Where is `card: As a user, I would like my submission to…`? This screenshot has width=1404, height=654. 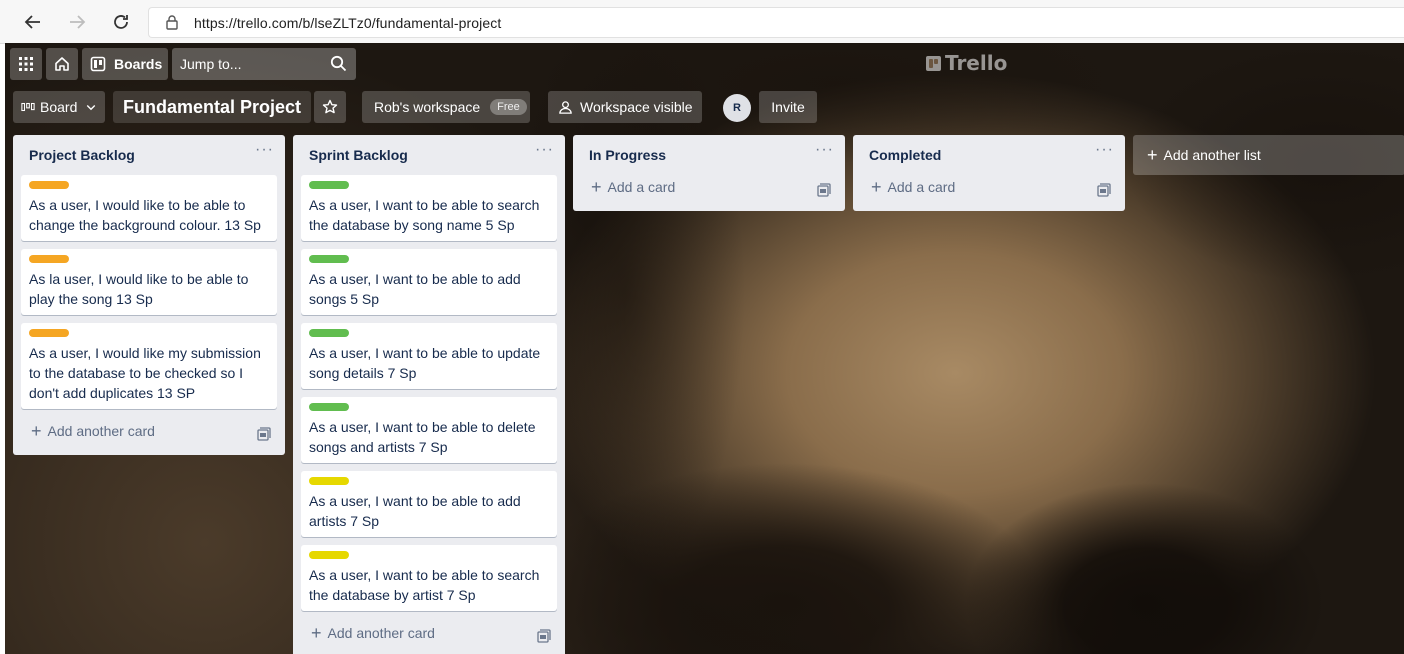
card: As a user, I would like my submission to… is located at coordinates (149, 366).